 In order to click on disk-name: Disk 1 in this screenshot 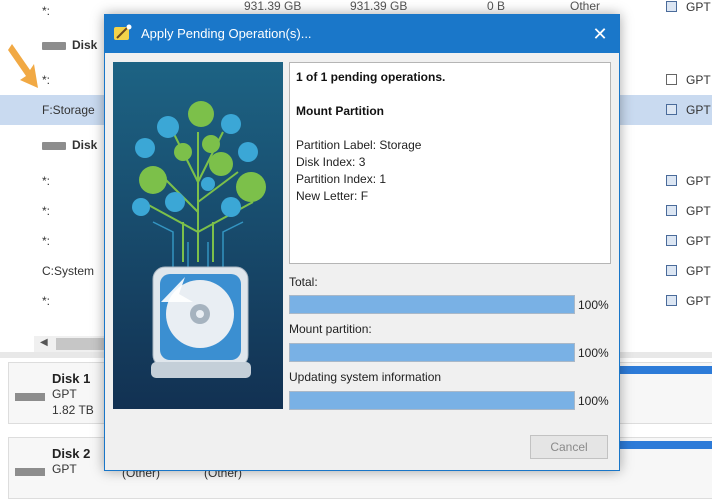, I will do `click(71, 378)`.